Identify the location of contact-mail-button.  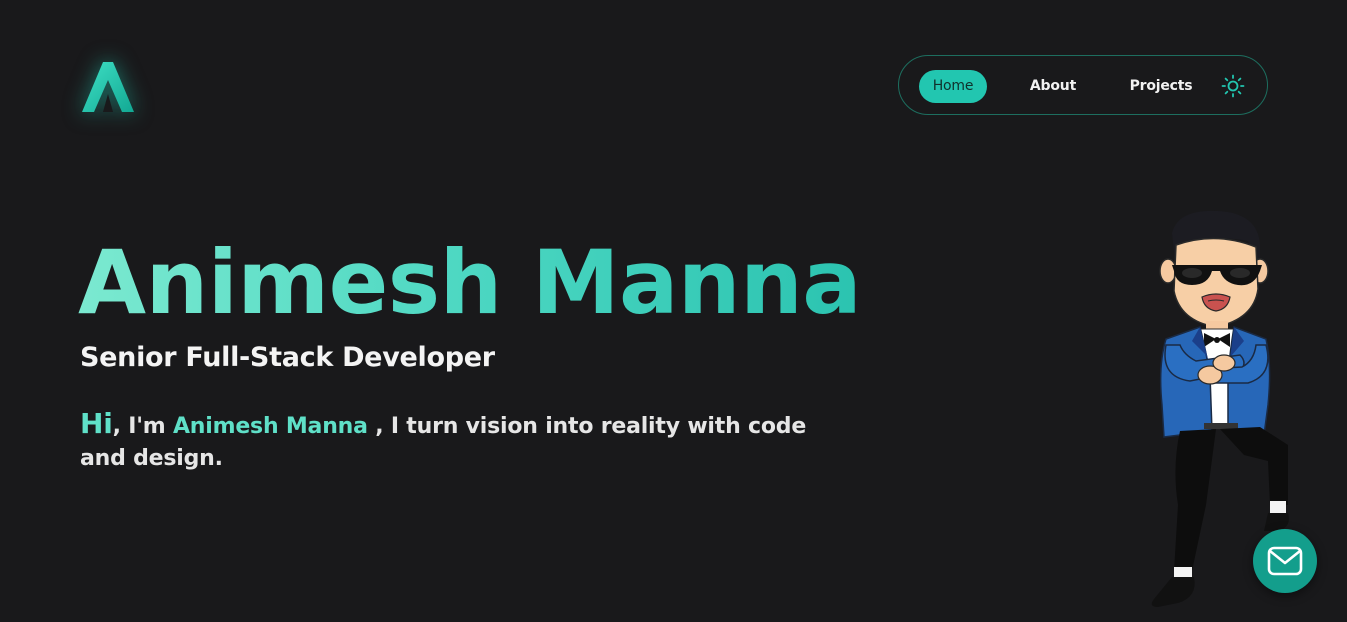
(1285, 561).